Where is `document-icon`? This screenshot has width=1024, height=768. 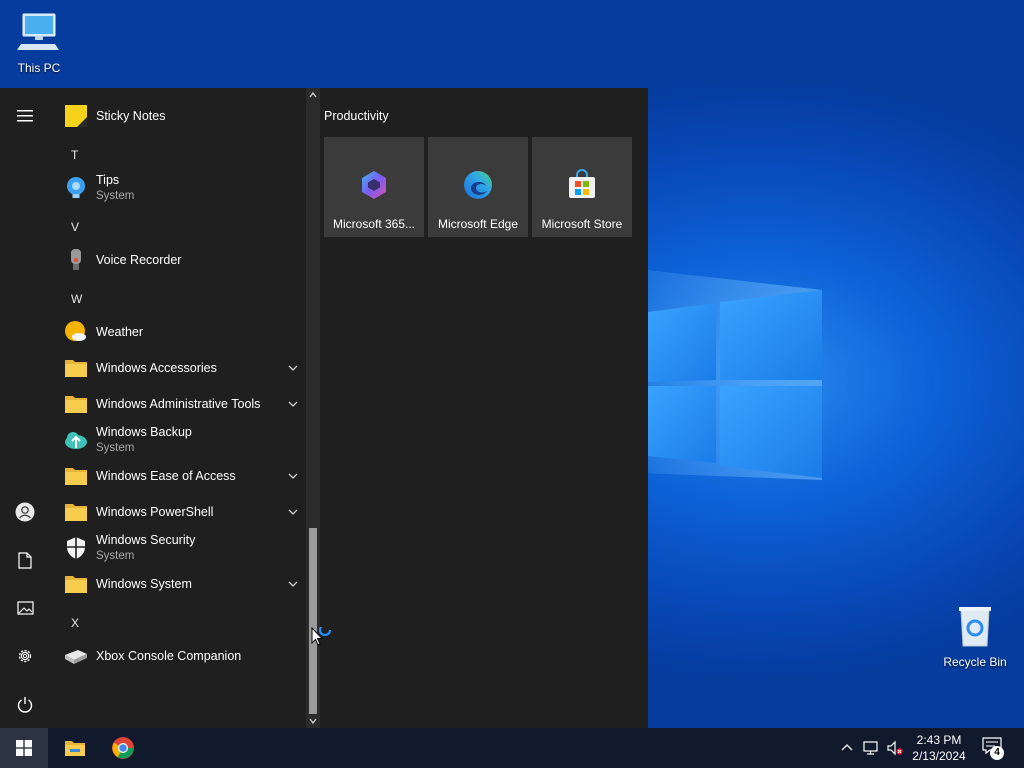 document-icon is located at coordinates (25, 560).